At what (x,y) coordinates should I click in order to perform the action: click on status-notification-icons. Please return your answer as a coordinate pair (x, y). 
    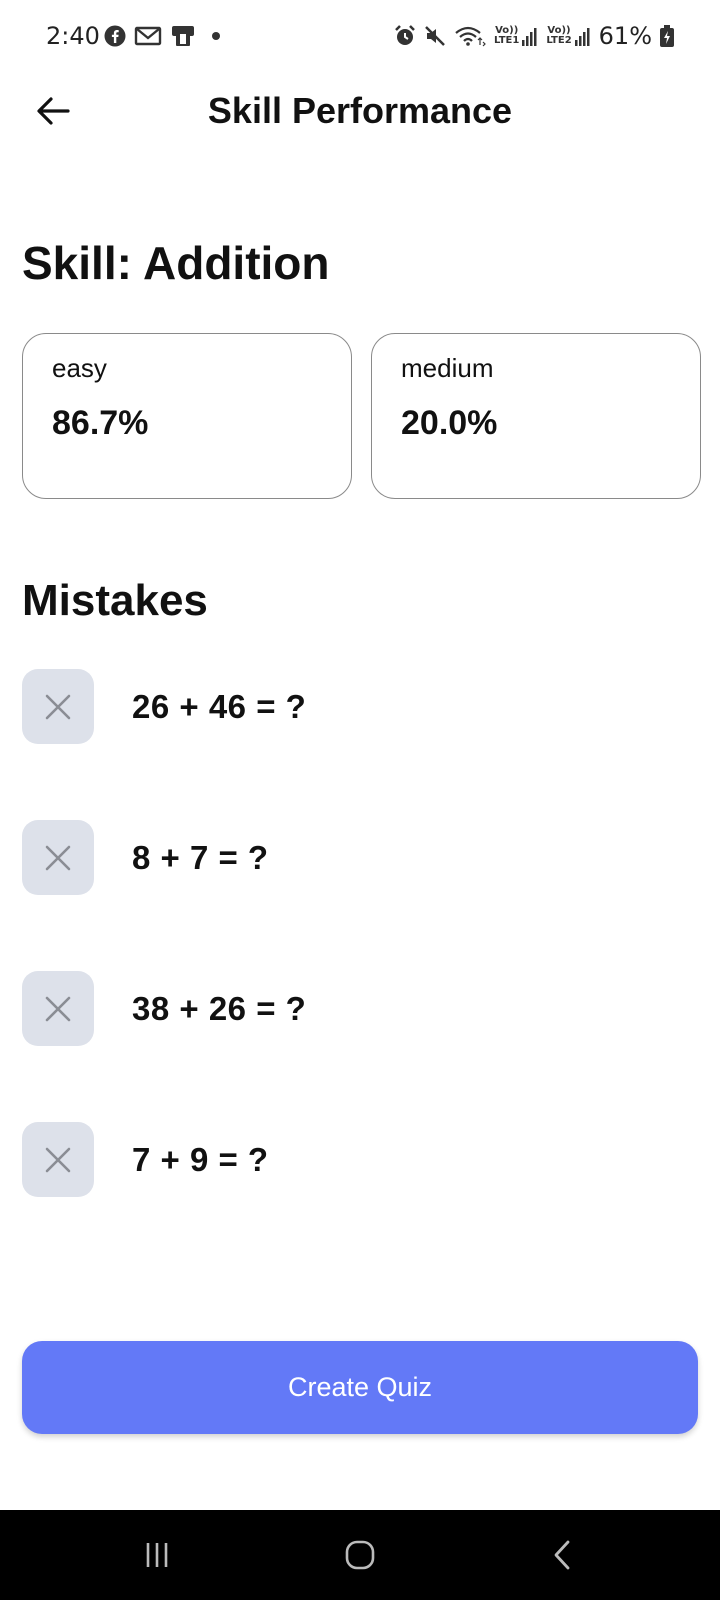
    Looking at the image, I should click on (162, 36).